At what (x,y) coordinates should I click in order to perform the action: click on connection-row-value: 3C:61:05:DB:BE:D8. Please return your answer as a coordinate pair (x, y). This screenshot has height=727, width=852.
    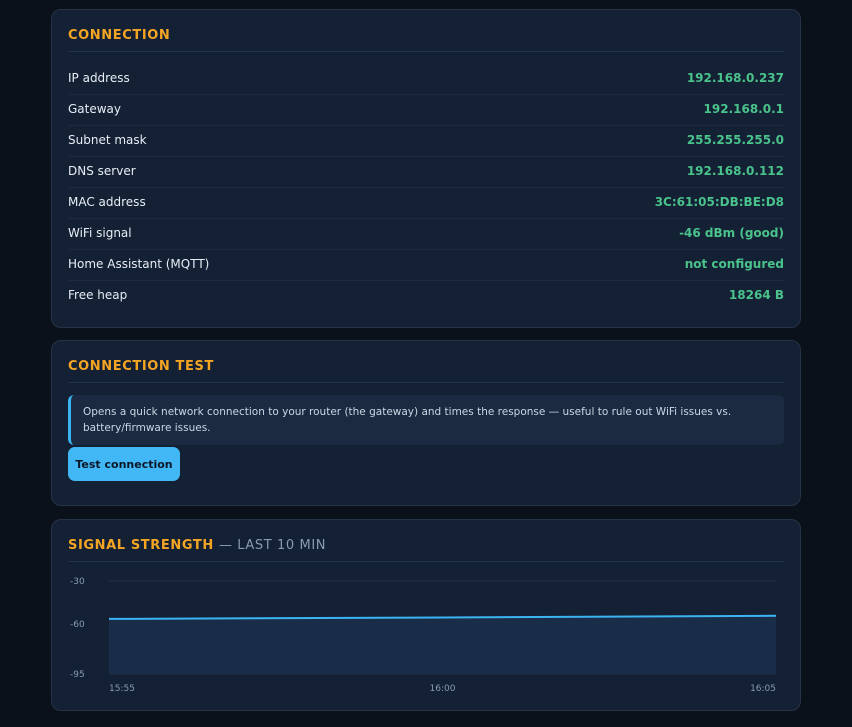
    Looking at the image, I should click on (719, 202).